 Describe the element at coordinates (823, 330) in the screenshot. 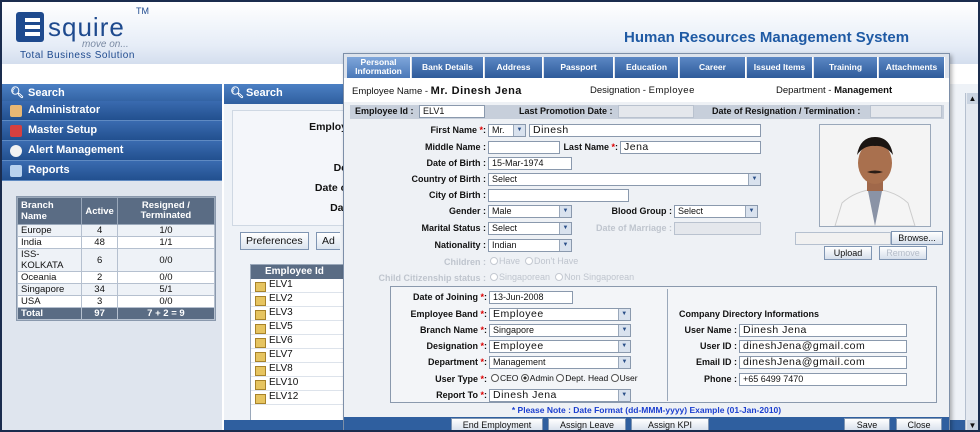

I see `user-name-field: Dinesh Jena` at that location.